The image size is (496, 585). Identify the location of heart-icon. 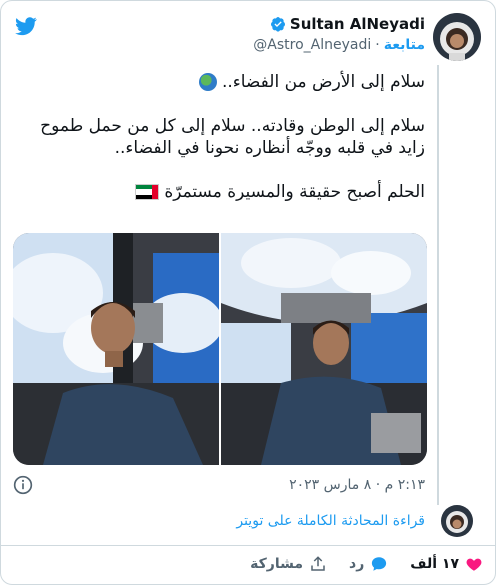
(474, 564).